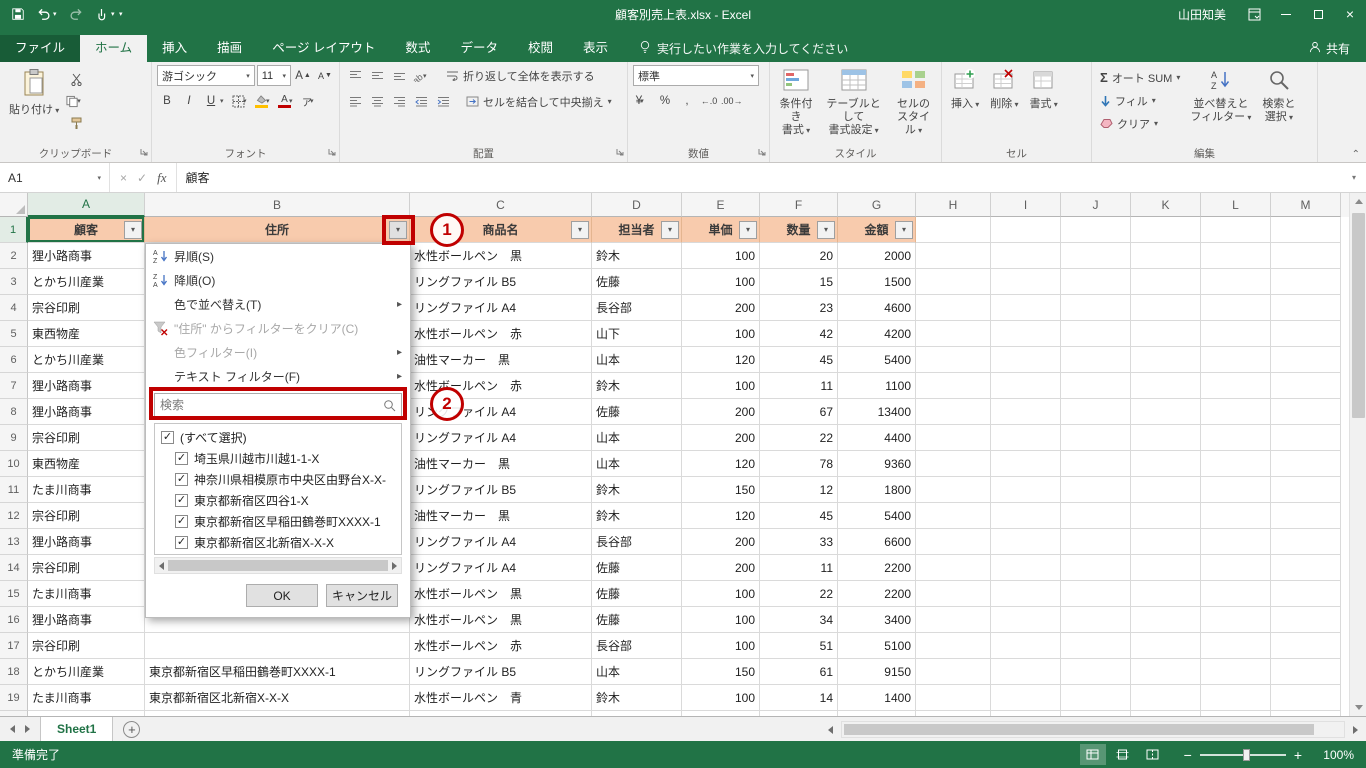 Image resolution: width=1366 pixels, height=768 pixels. I want to click on scroll-down-icon, so click(1358, 707).